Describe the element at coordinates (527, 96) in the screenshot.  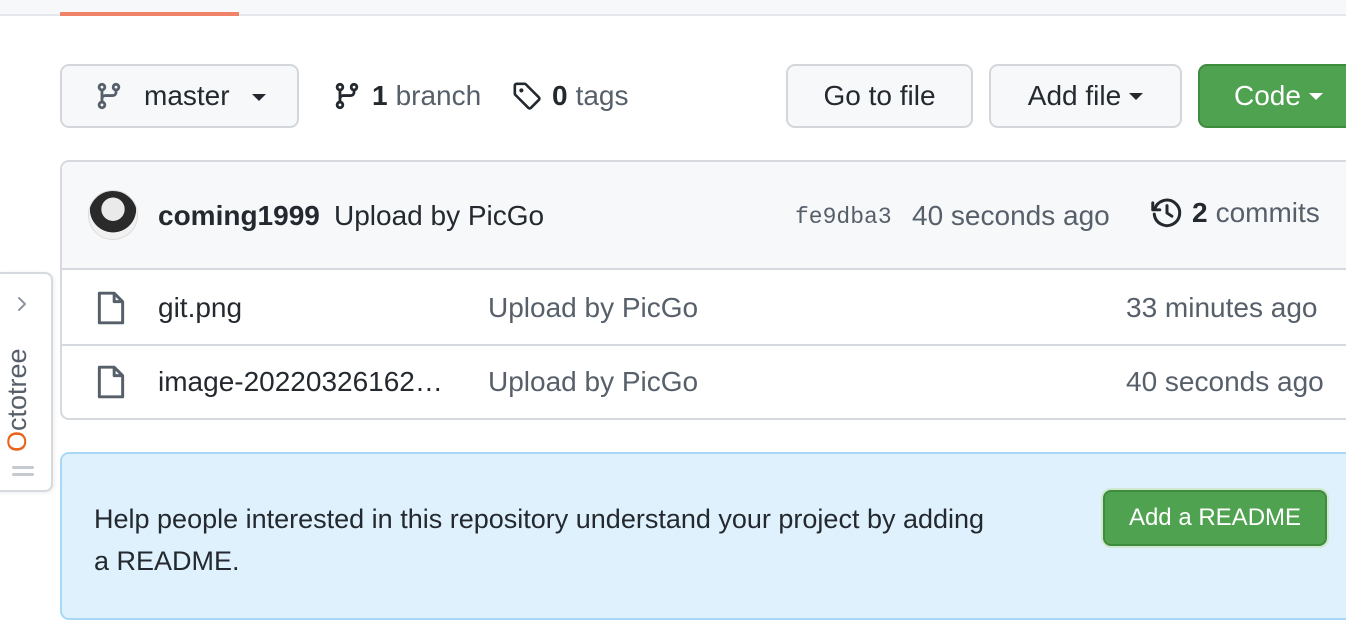
I see `tag-icon` at that location.